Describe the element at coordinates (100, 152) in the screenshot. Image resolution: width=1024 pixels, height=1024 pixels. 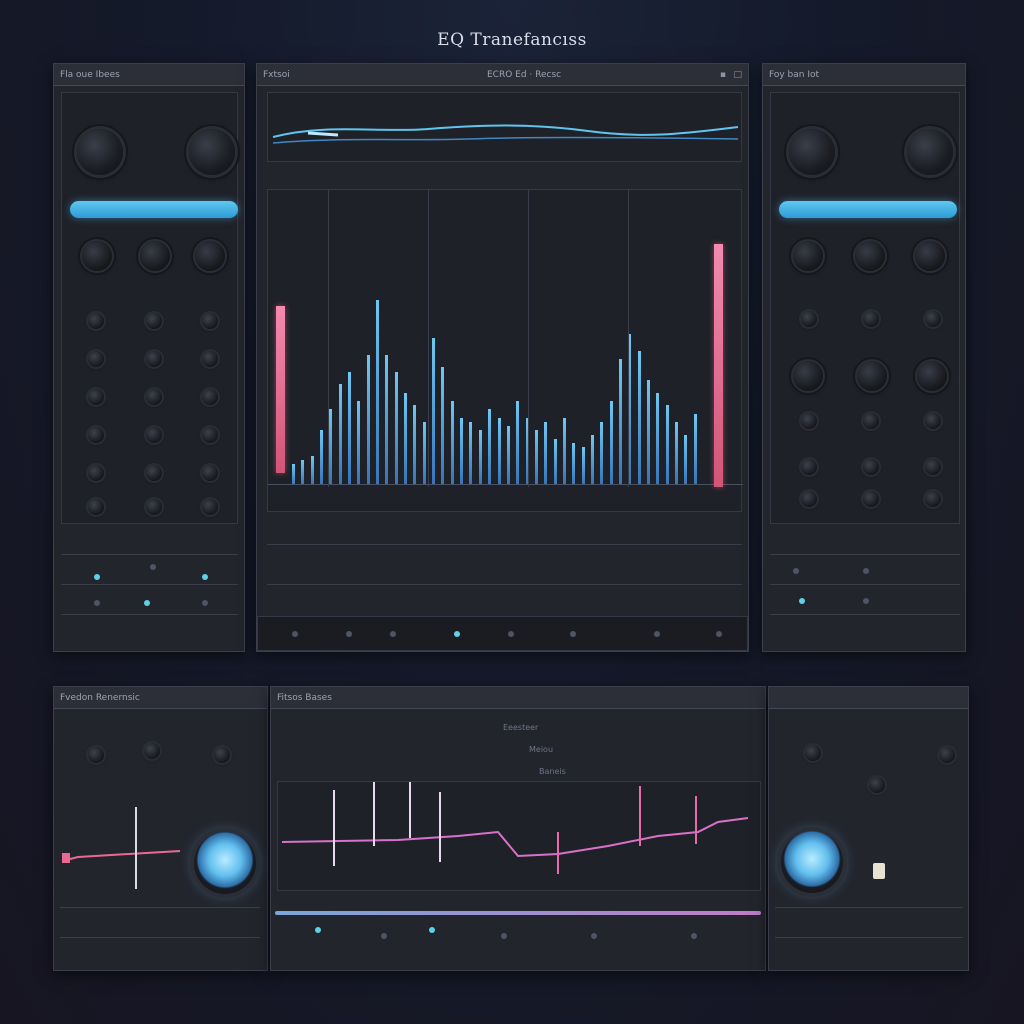
I see `input-gain-knob` at that location.